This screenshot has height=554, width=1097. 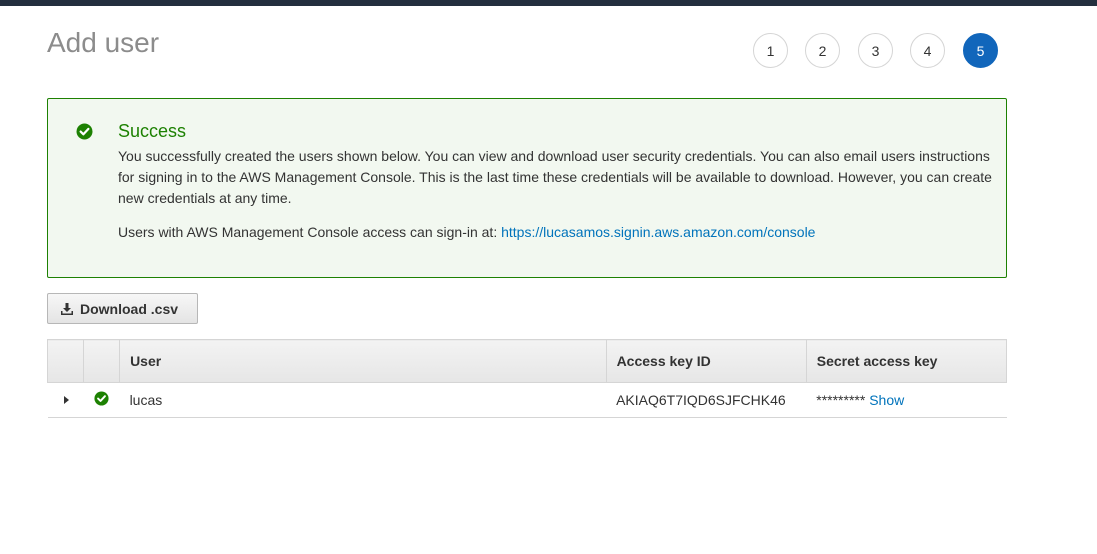 What do you see at coordinates (706, 361) in the screenshot?
I see `access-key-column-header: Access key ID` at bounding box center [706, 361].